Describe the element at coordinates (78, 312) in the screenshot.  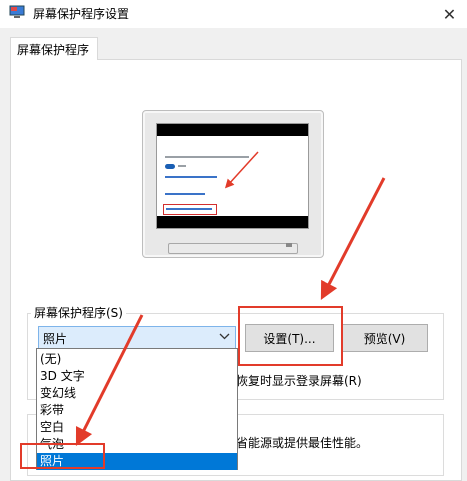
I see `screensaver-group-label: 屏幕保护程序(S)` at that location.